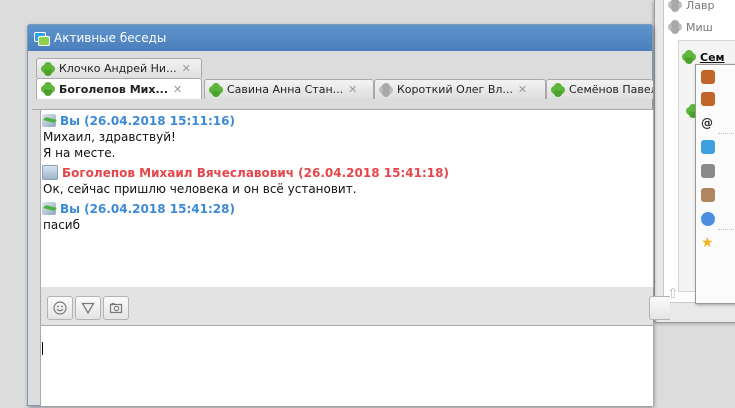  I want to click on contact-row: Лавр, so click(691, 7).